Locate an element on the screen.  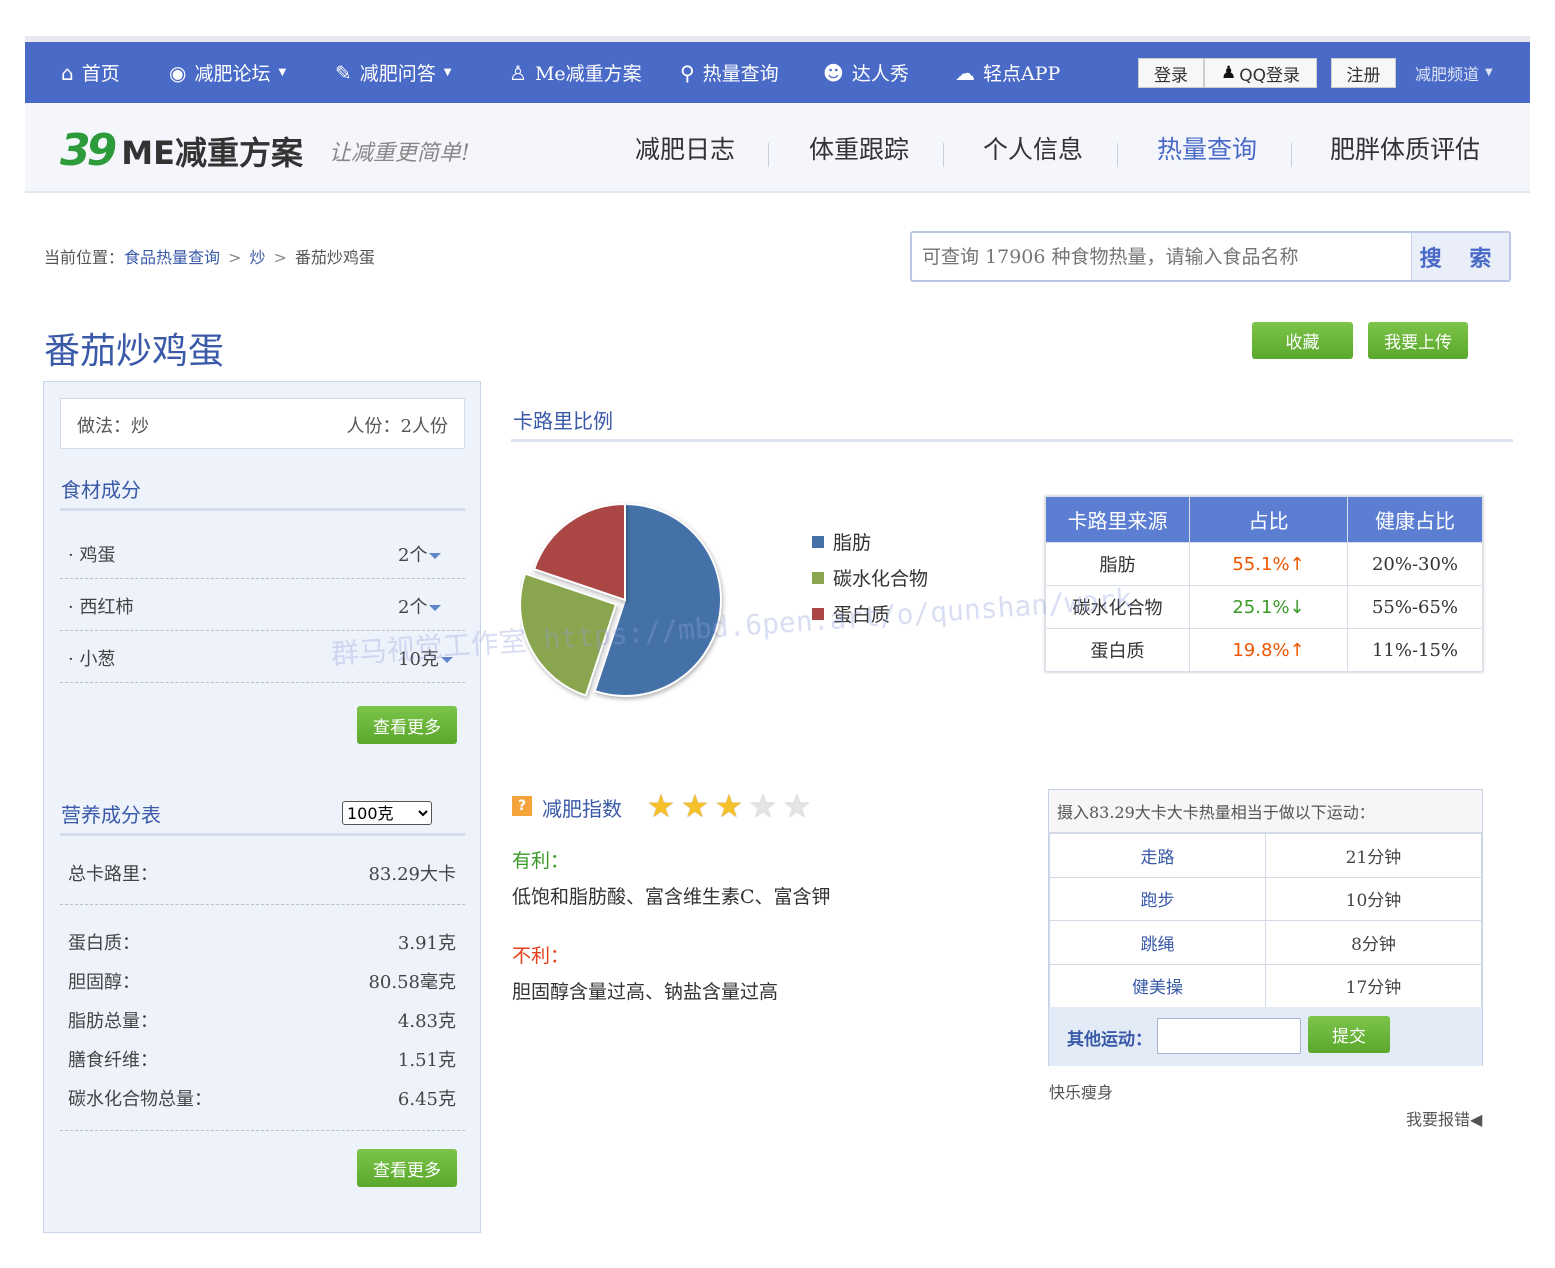
logo-brand: ME减重方案 is located at coordinates (212, 152).